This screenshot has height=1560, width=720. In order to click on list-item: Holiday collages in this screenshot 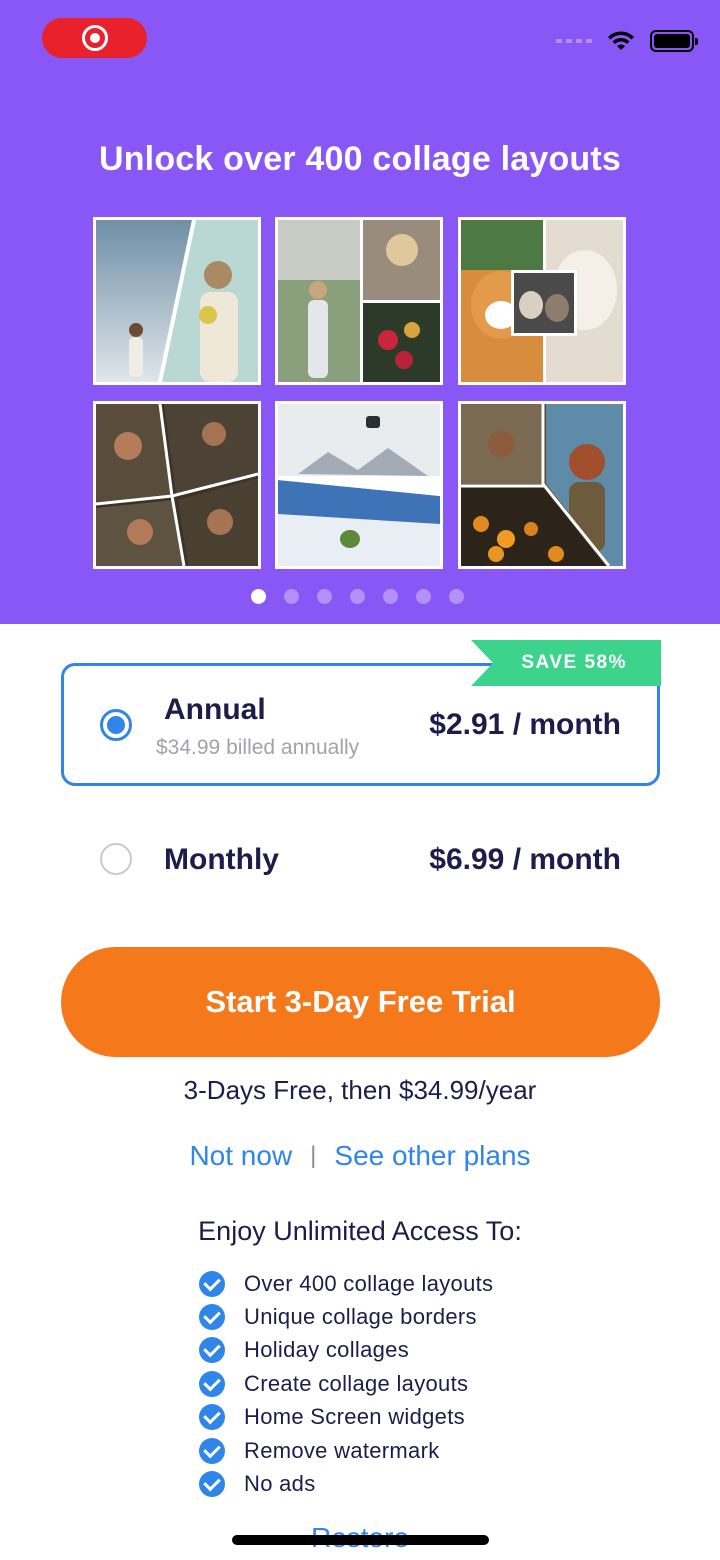, I will do `click(346, 1350)`.